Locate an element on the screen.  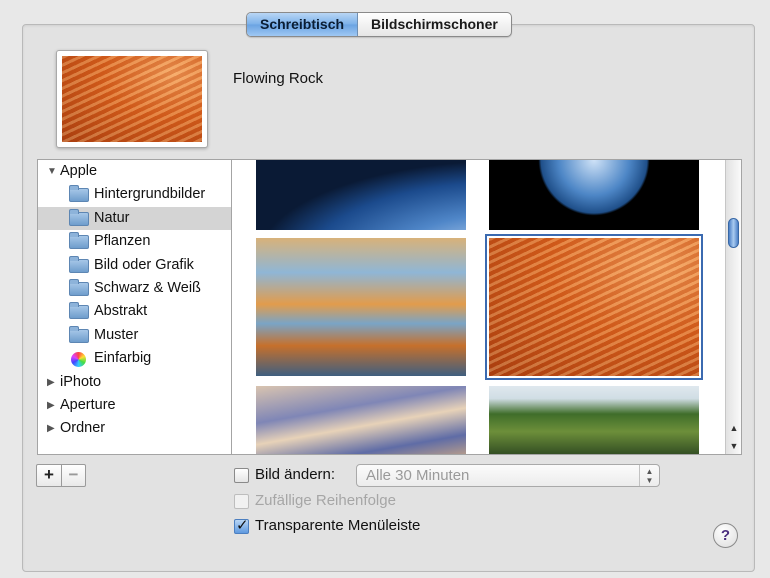
add-folder-button: + is located at coordinates (49, 475).